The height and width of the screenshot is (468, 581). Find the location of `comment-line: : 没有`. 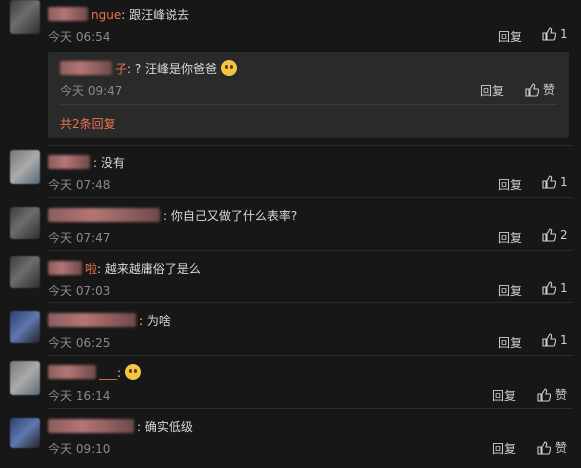

comment-line: : 没有 is located at coordinates (86, 162).